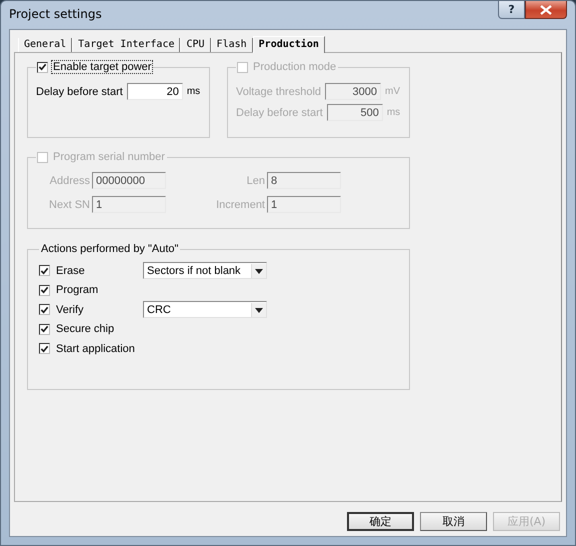 The image size is (576, 546). Describe the element at coordinates (109, 157) in the screenshot. I see `checkbox-label: Program serial number` at that location.